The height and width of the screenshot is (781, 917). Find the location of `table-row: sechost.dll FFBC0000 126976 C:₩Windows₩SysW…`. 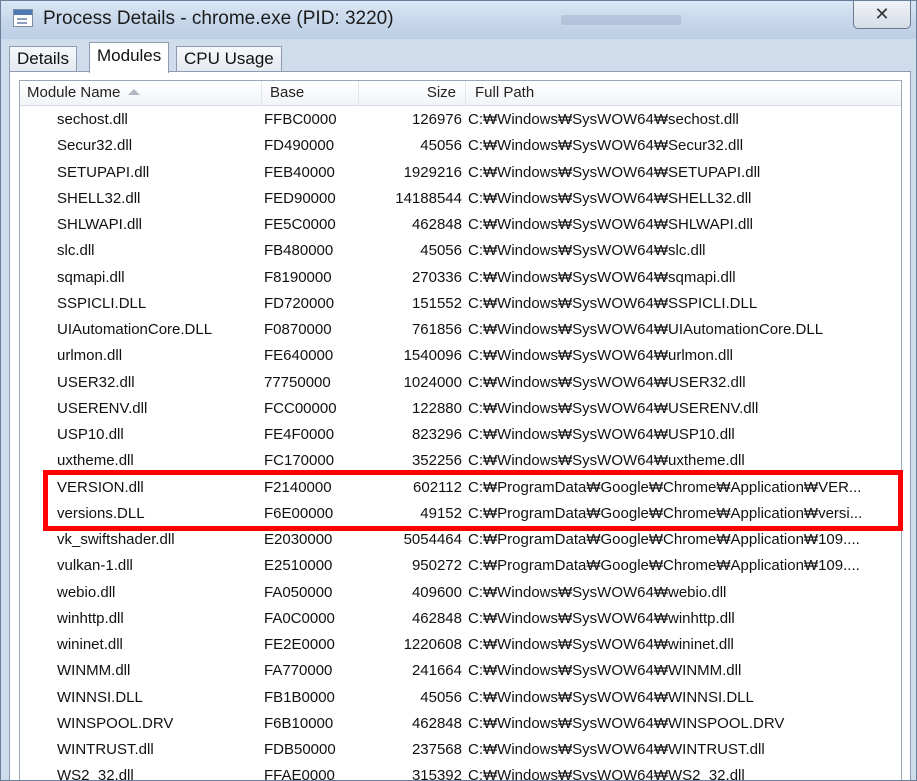

table-row: sechost.dll FFBC0000 126976 C:₩Windows₩SysW… is located at coordinates (460, 120).